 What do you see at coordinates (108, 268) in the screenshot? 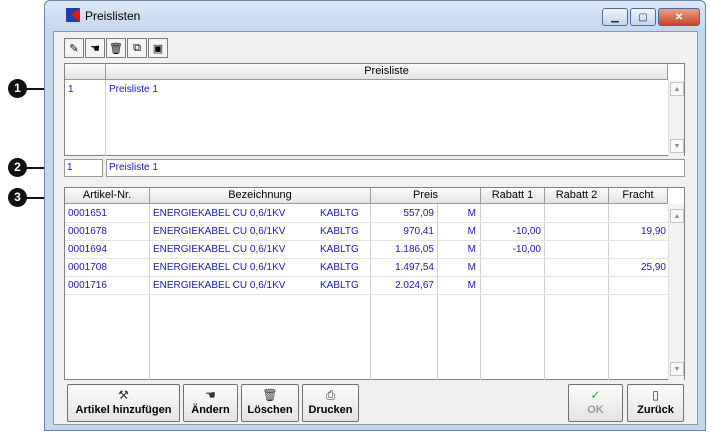
I see `cell-artikel-nr: 0001708` at bounding box center [108, 268].